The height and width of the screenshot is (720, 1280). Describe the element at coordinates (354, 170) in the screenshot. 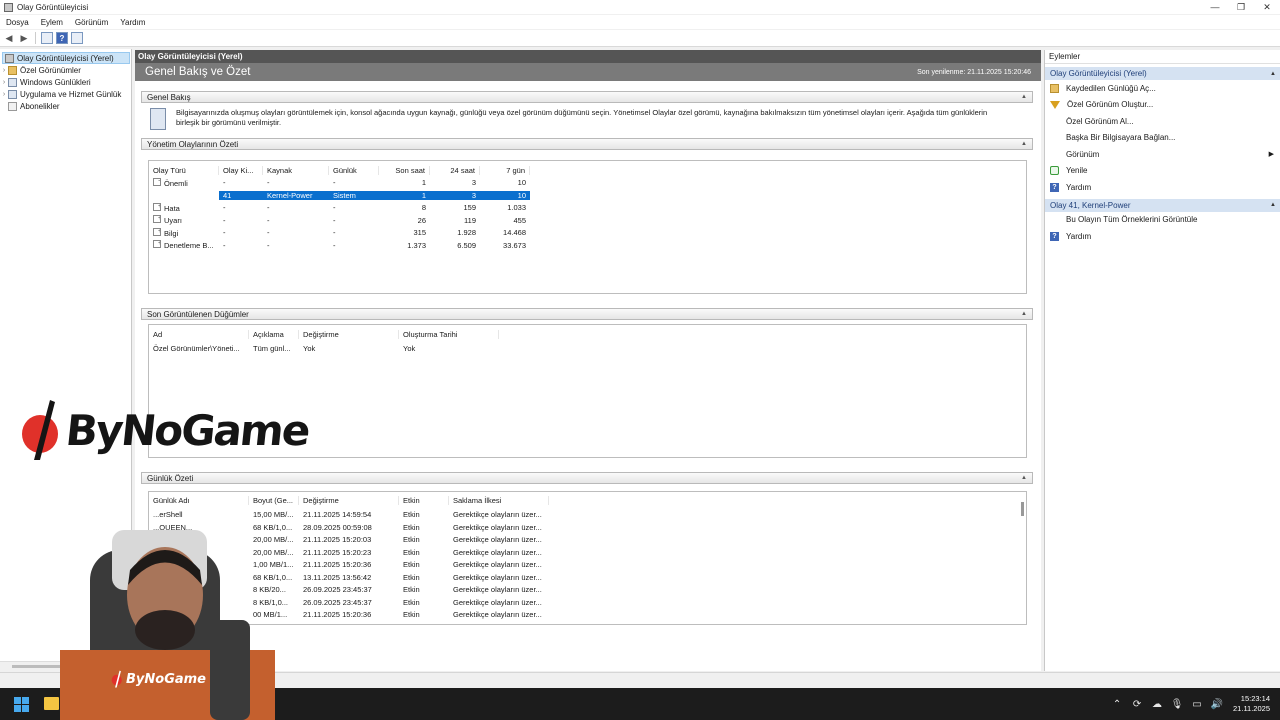

I see `column-header: Günlük` at that location.